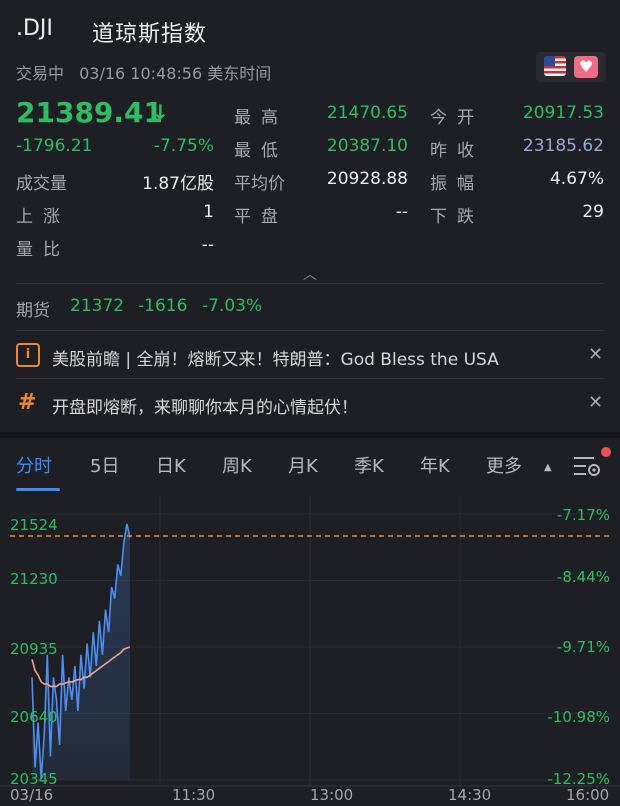 The height and width of the screenshot is (806, 620). Describe the element at coordinates (27, 402) in the screenshot. I see `hashtag-icon: #` at that location.